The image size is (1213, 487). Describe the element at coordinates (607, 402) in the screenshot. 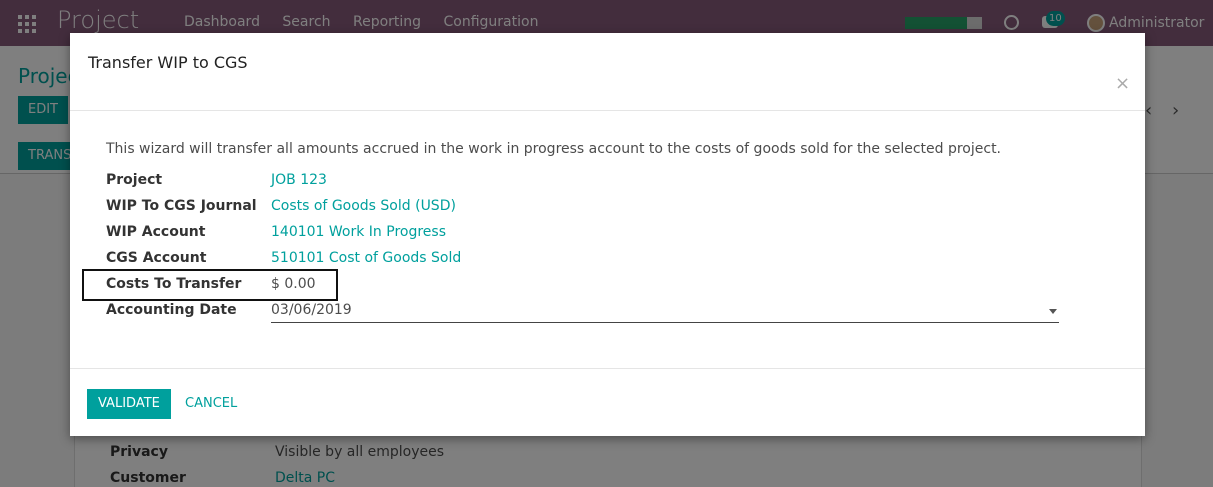

I see `modal-footer: VALIDATE CANCEL` at that location.